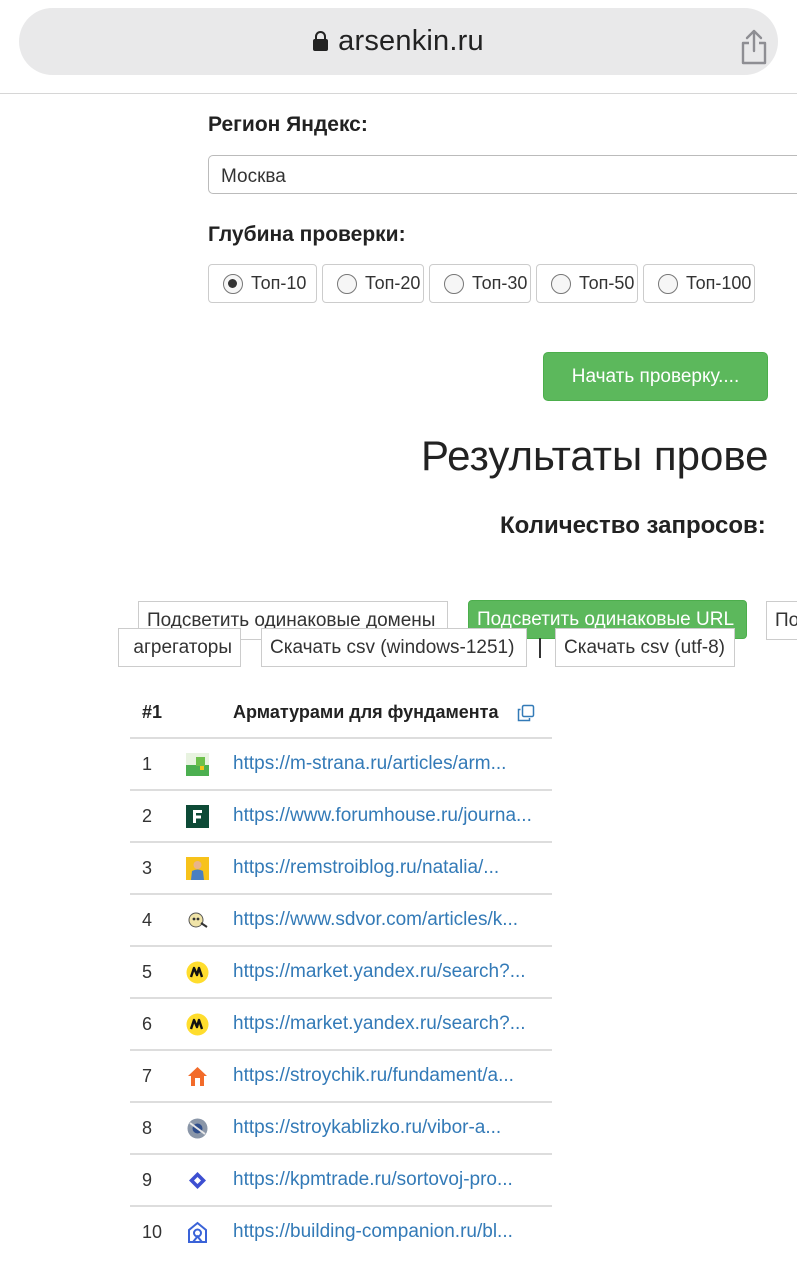 Image resolution: width=797 pixels, height=1280 pixels. I want to click on address-bar: arsenkin.ru, so click(398, 41).